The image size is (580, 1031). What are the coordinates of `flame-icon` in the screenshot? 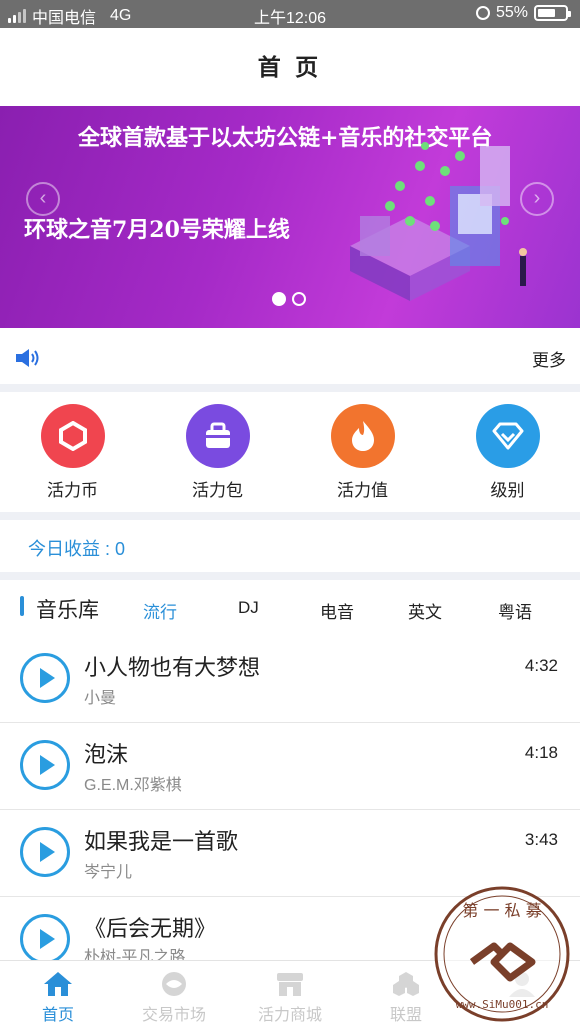 It's located at (362, 436).